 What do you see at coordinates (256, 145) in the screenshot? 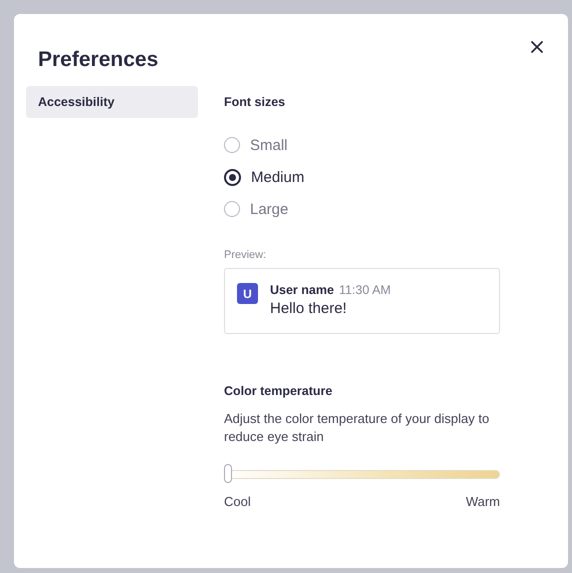
I see `font-size-option: Small` at bounding box center [256, 145].